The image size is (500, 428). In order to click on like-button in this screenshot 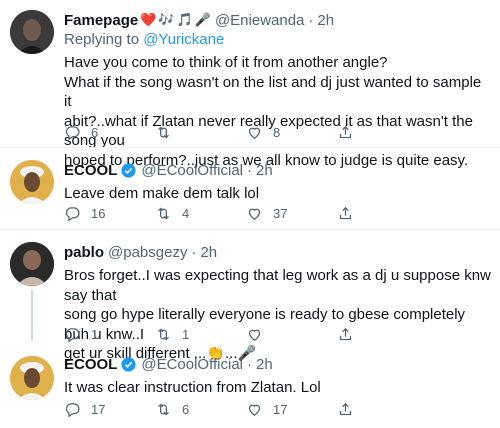, I will do `click(291, 334)`.